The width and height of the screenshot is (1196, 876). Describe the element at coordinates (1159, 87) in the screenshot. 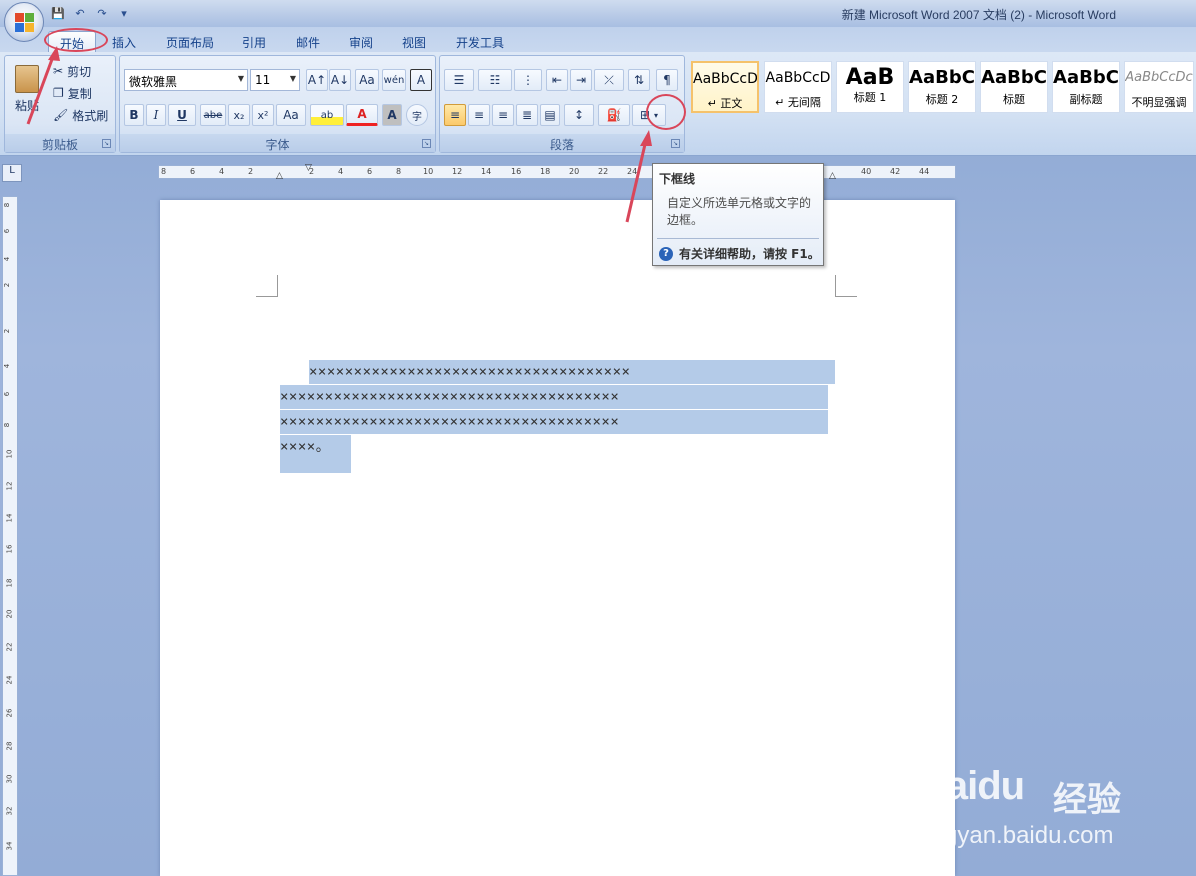

I see `style-subtle-emphasis: AaBbCcDc 不明显强调` at that location.